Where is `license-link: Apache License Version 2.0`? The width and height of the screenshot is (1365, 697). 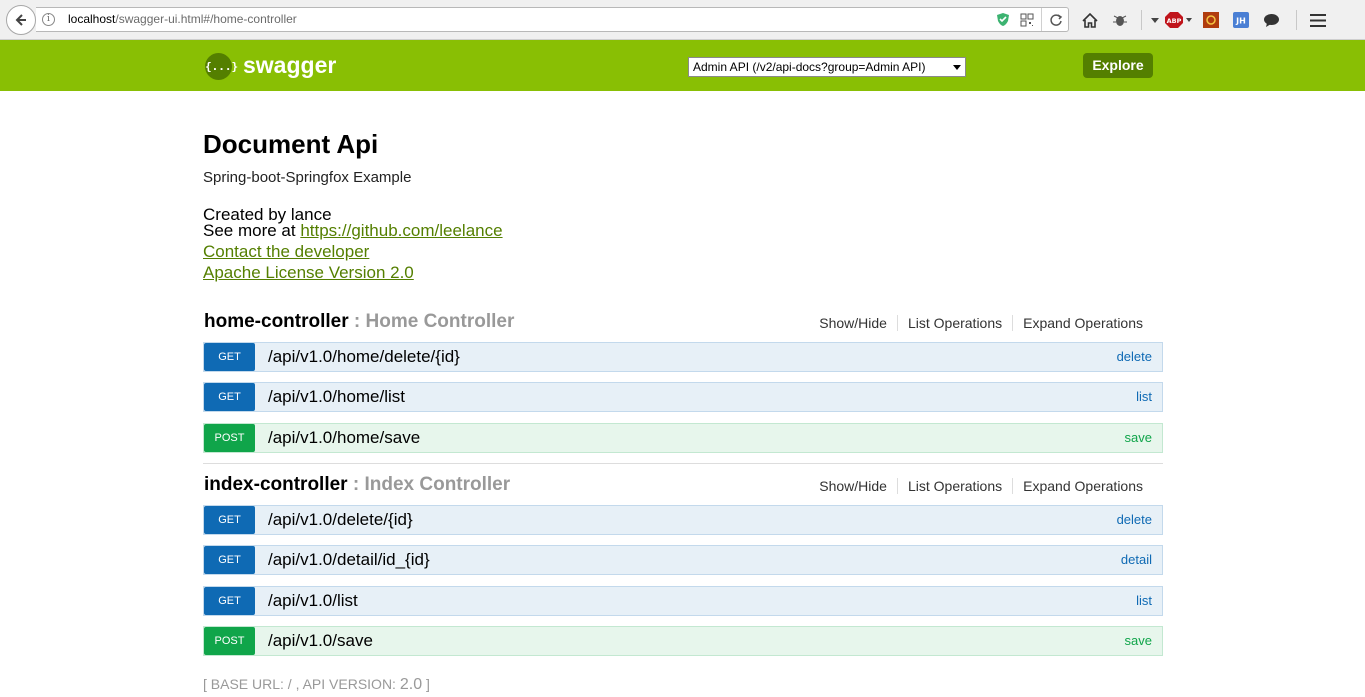 license-link: Apache License Version 2.0 is located at coordinates (308, 272).